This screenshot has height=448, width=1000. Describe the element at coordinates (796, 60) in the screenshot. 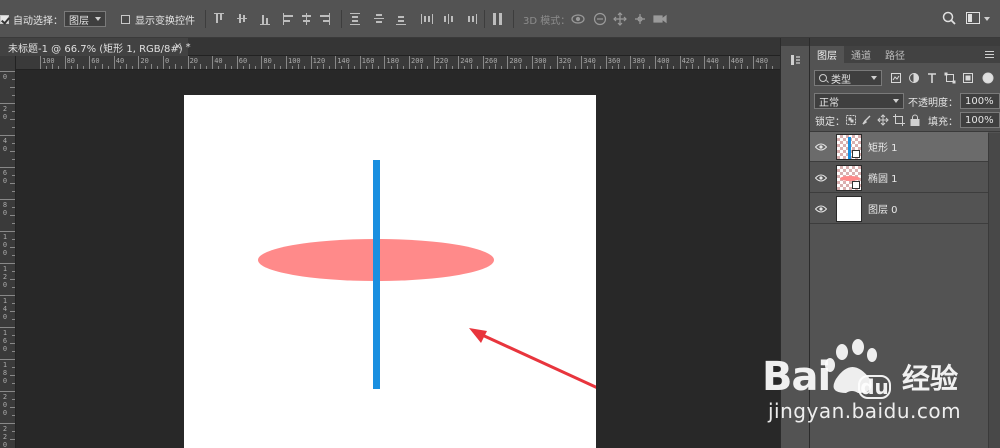

I see `history-icon` at that location.